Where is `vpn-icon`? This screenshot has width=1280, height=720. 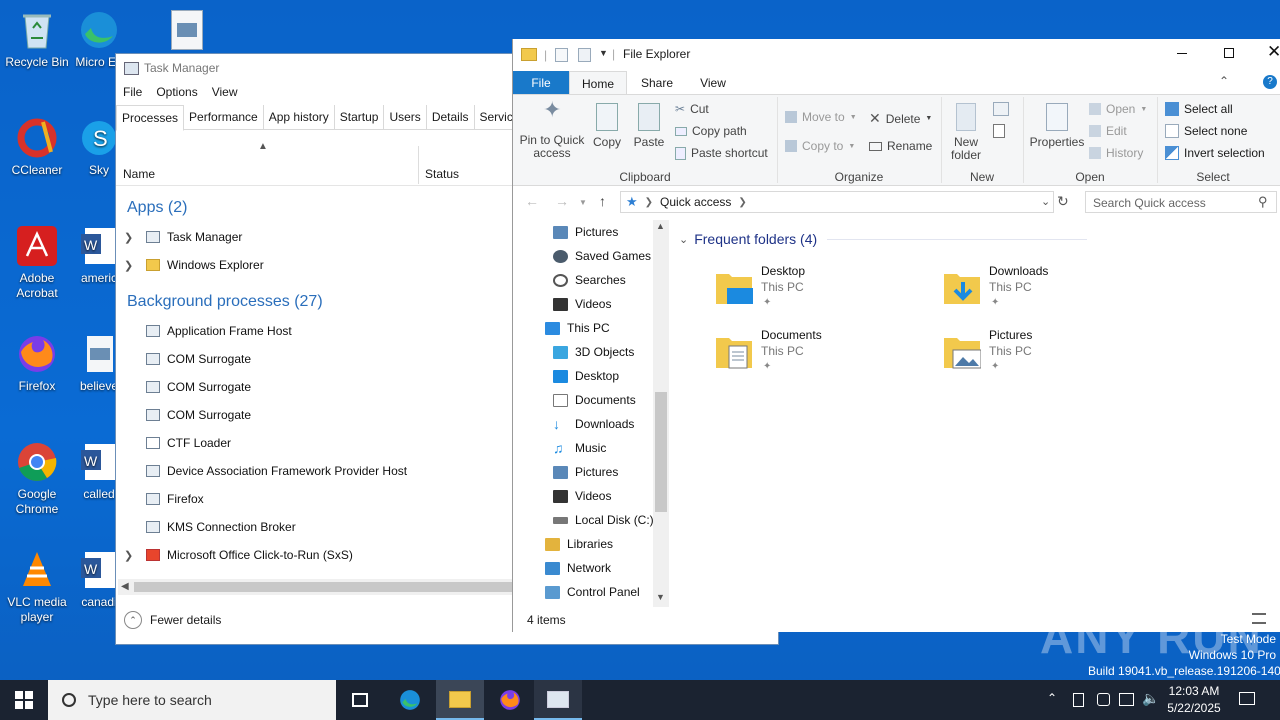 vpn-icon is located at coordinates (1103, 699).